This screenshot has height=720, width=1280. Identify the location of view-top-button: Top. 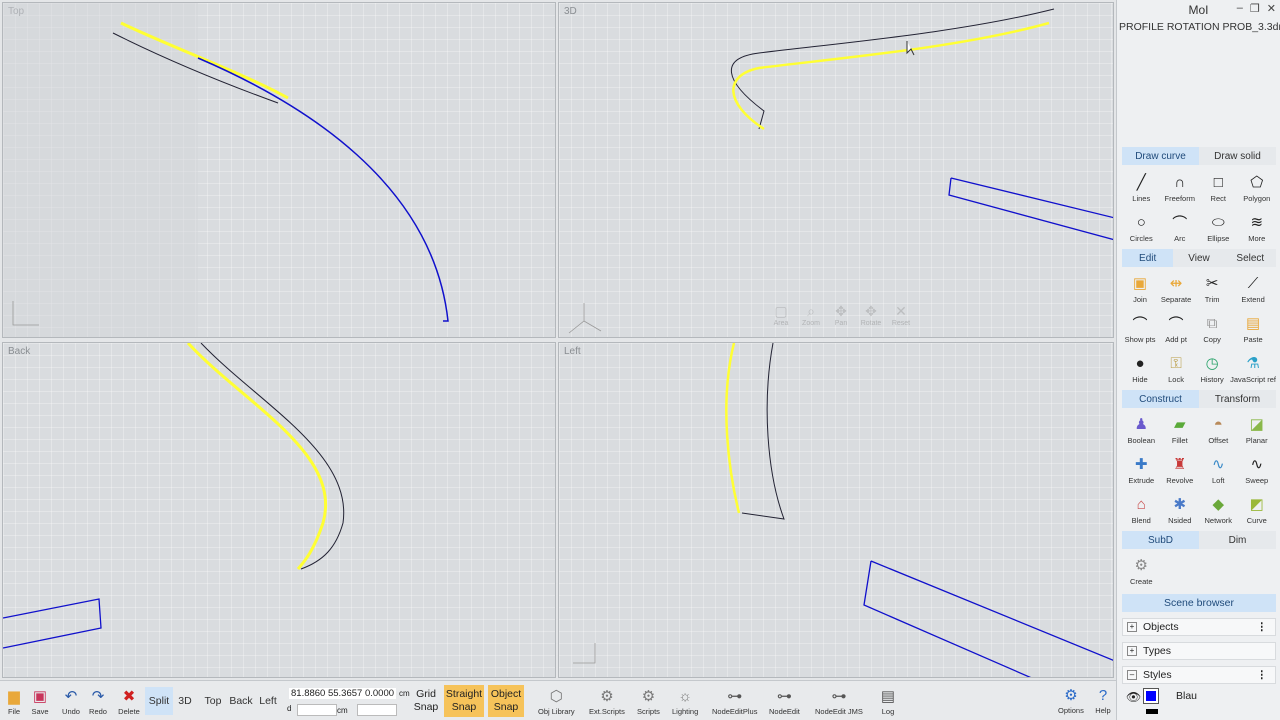
(213, 701).